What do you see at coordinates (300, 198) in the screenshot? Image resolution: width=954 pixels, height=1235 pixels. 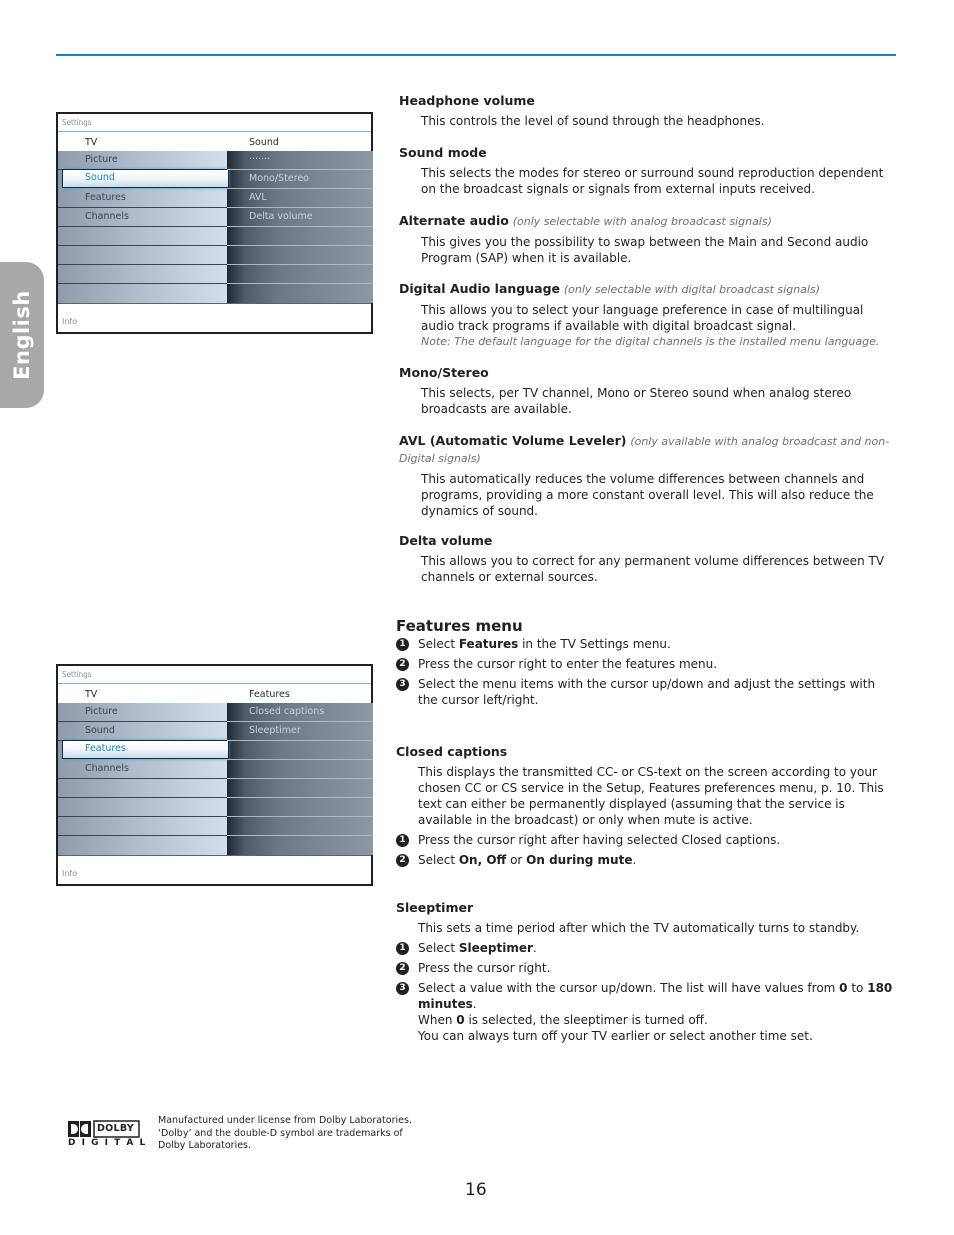 I see `submenu-item-avl: AVL` at bounding box center [300, 198].